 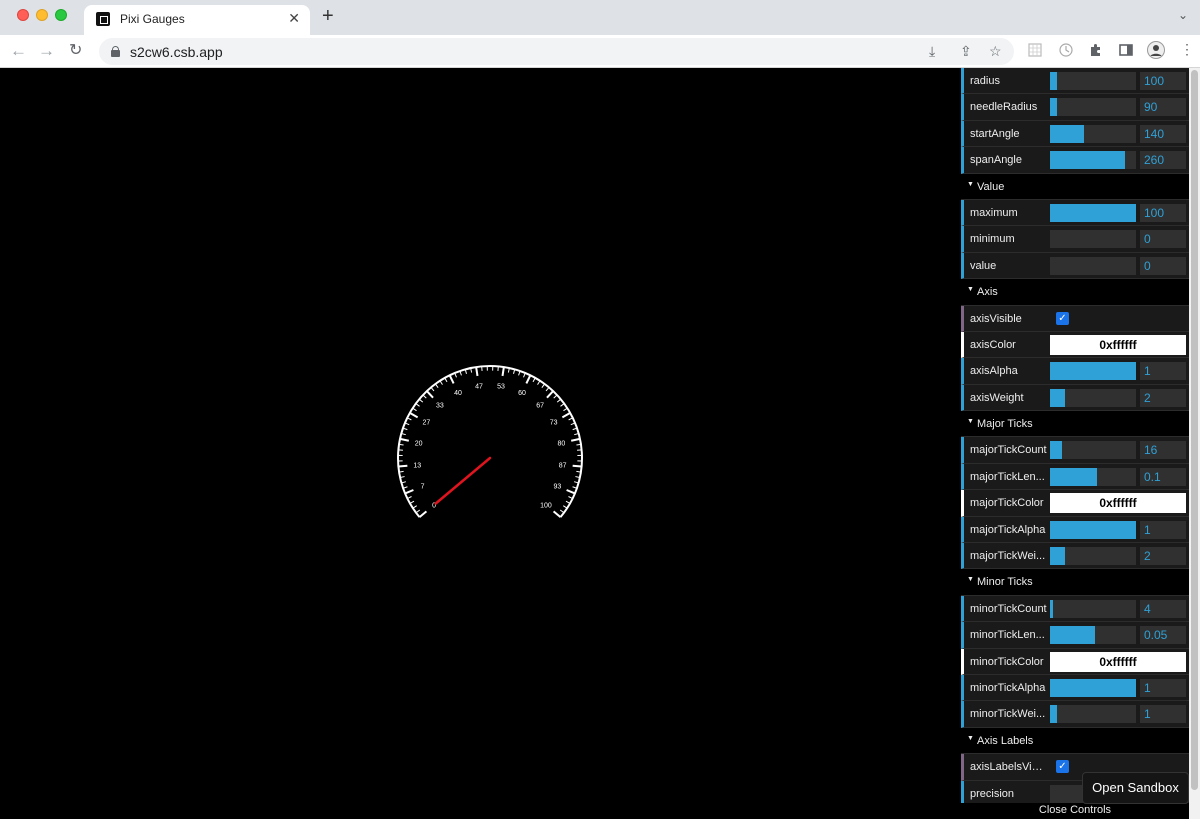 What do you see at coordinates (1163, 608) in the screenshot?
I see `control-number-input: 4` at bounding box center [1163, 608].